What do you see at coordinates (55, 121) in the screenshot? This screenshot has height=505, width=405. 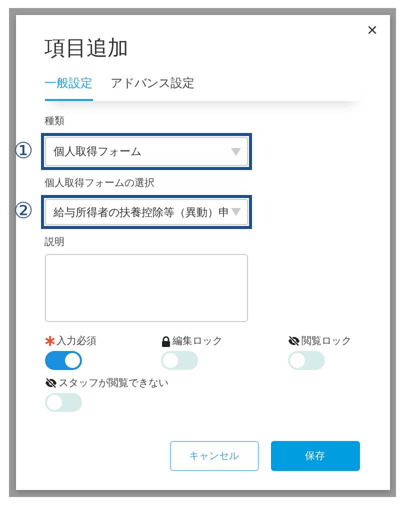 I see `field-label: 種類` at bounding box center [55, 121].